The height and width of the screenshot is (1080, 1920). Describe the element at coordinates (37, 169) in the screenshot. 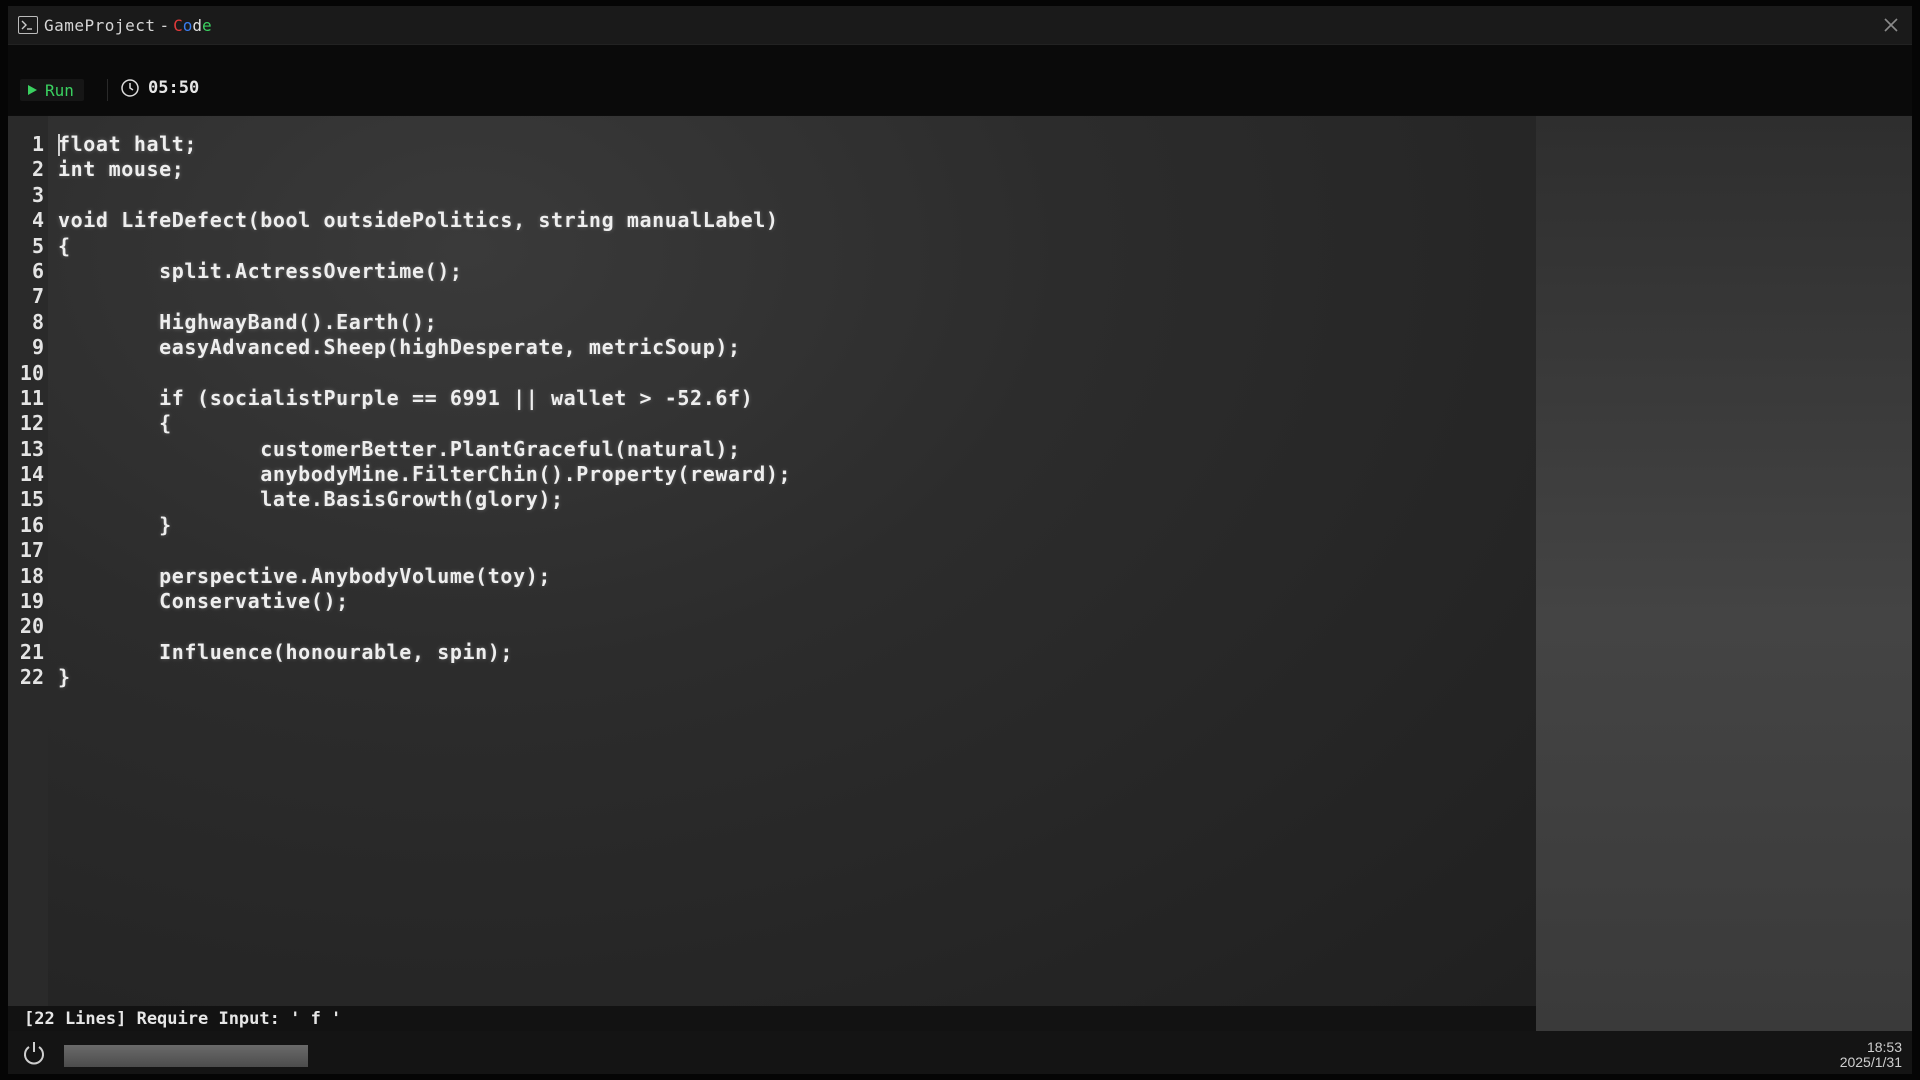

I see `line-number: 2` at that location.